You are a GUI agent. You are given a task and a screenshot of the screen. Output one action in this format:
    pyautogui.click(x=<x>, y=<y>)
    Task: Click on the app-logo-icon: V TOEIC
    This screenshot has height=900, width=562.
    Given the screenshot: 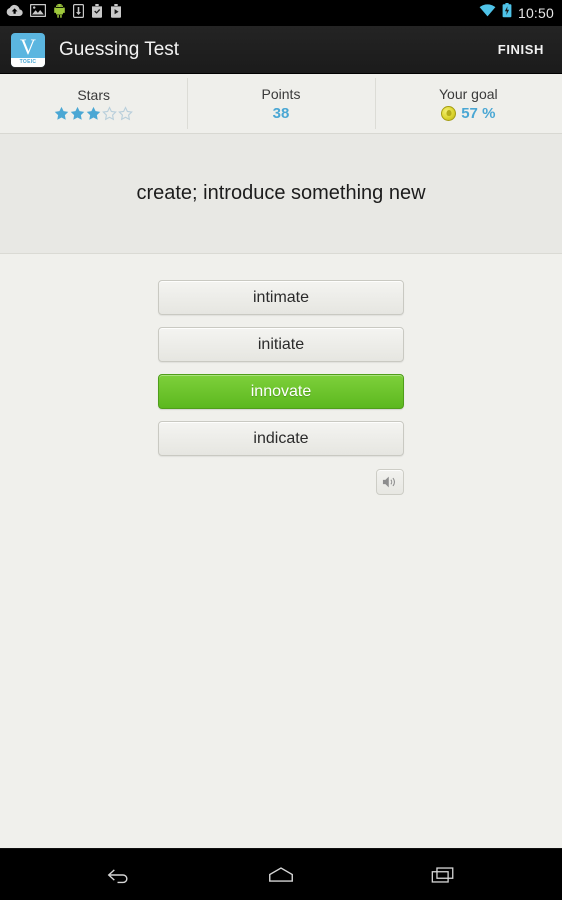 What is the action you would take?
    pyautogui.click(x=28, y=49)
    